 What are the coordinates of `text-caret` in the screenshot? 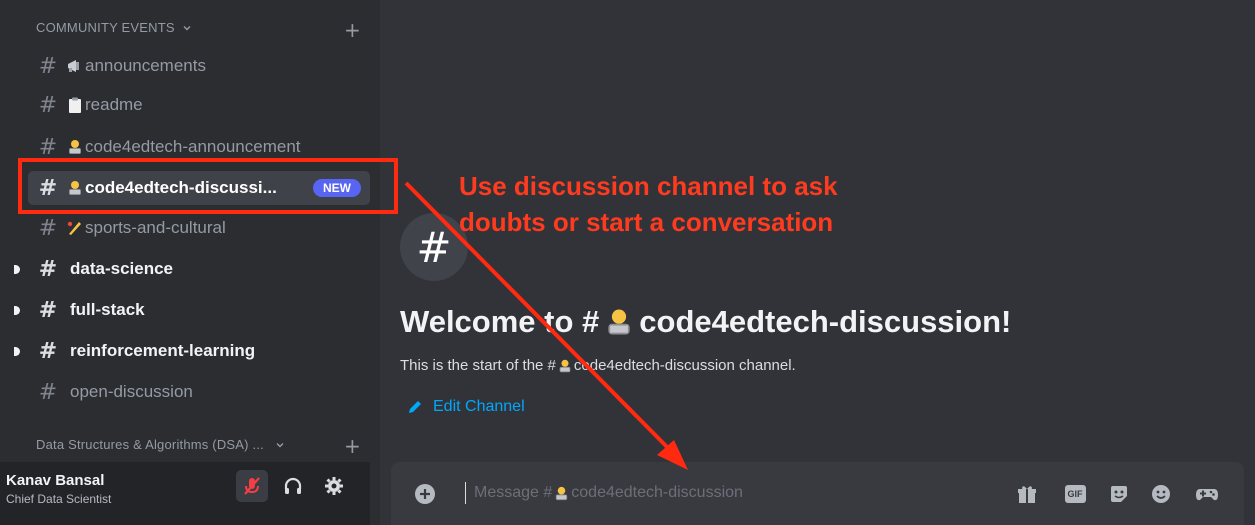 It's located at (465, 493).